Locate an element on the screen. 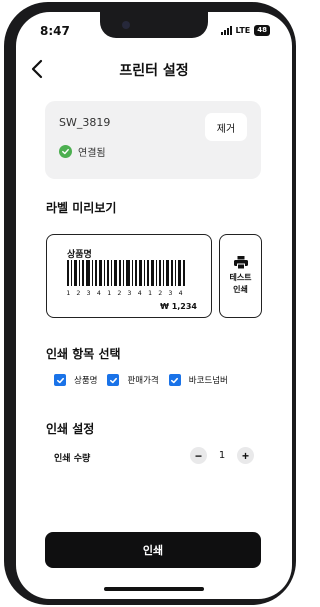 The width and height of the screenshot is (320, 607). network-type: LTE is located at coordinates (243, 30).